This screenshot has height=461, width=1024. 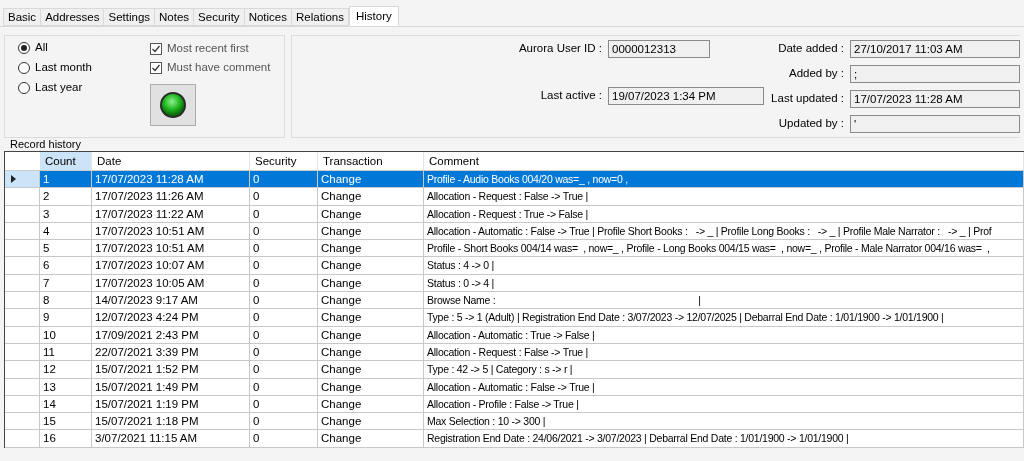 I want to click on column-header: Comment, so click(x=724, y=161).